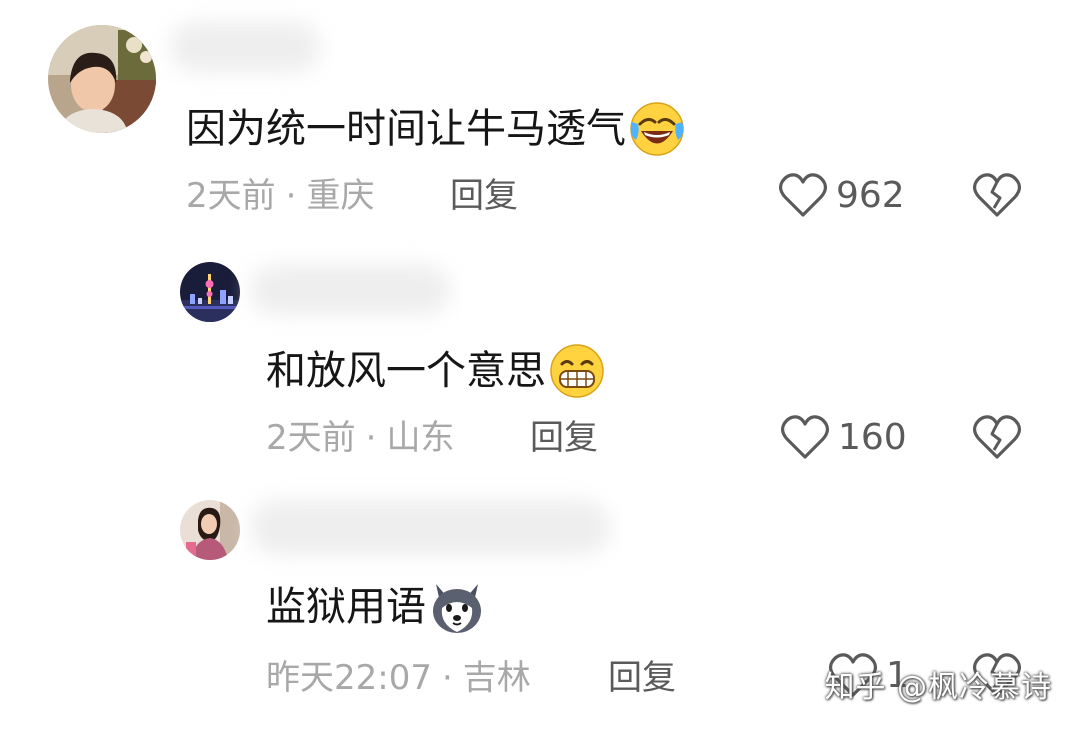 Image resolution: width=1080 pixels, height=736 pixels. I want to click on comment-location: 吉林, so click(496, 678).